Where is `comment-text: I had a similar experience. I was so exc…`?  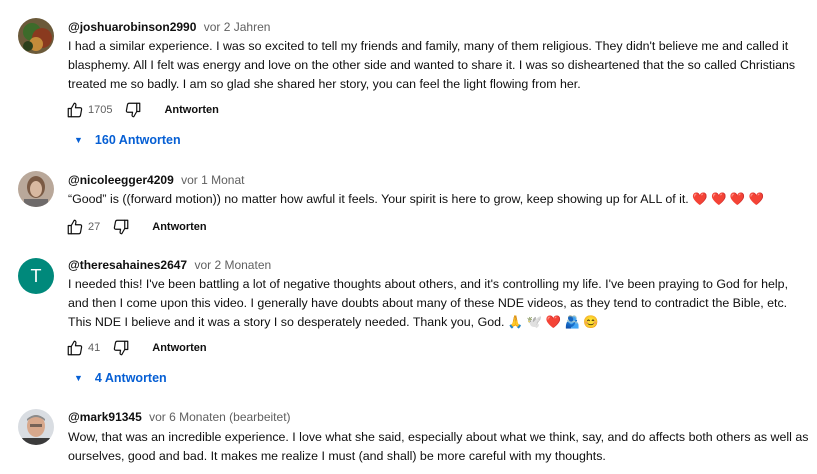 comment-text: I had a similar experience. I was so exc… is located at coordinates (440, 65).